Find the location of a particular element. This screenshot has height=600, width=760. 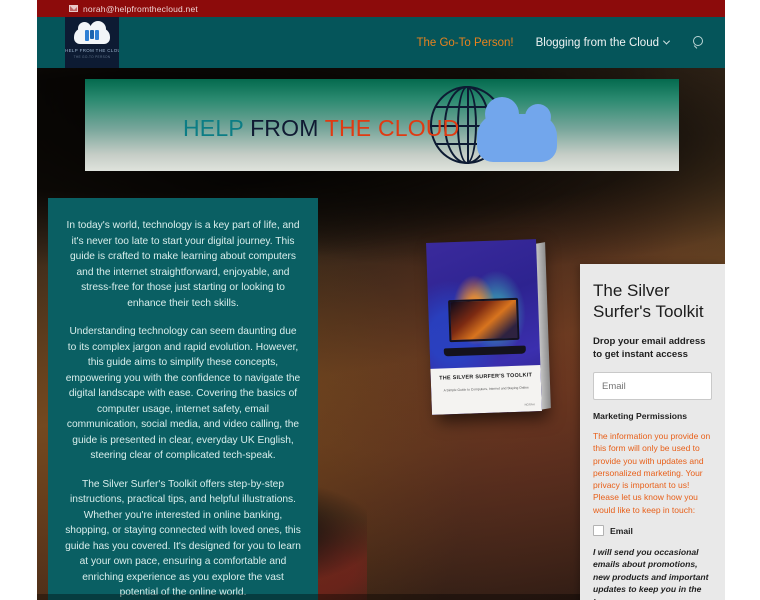

envelope-icon is located at coordinates (73, 8).